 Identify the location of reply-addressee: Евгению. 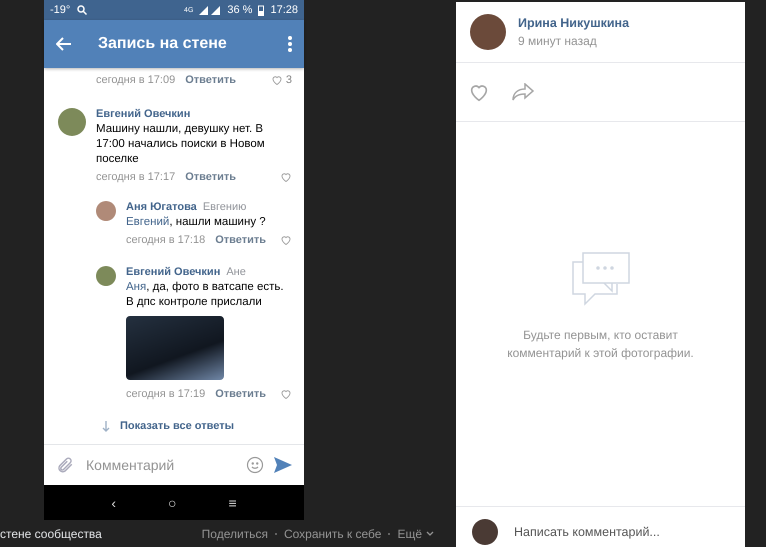
(224, 207).